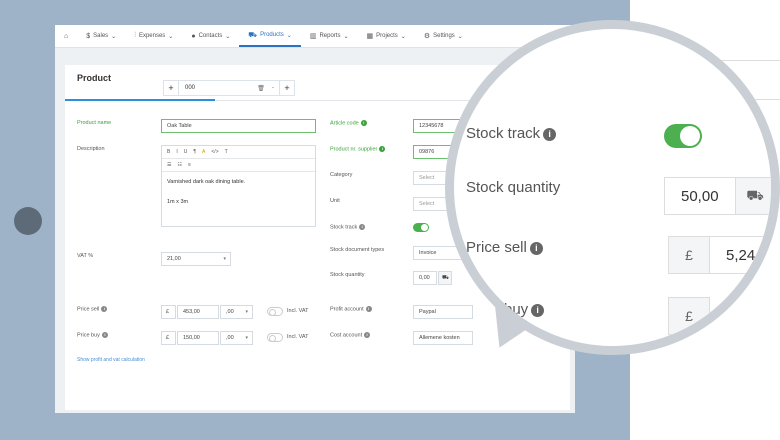 The width and height of the screenshot is (780, 440). What do you see at coordinates (92, 309) in the screenshot?
I see `price-sell-label: Price sell i` at bounding box center [92, 309].